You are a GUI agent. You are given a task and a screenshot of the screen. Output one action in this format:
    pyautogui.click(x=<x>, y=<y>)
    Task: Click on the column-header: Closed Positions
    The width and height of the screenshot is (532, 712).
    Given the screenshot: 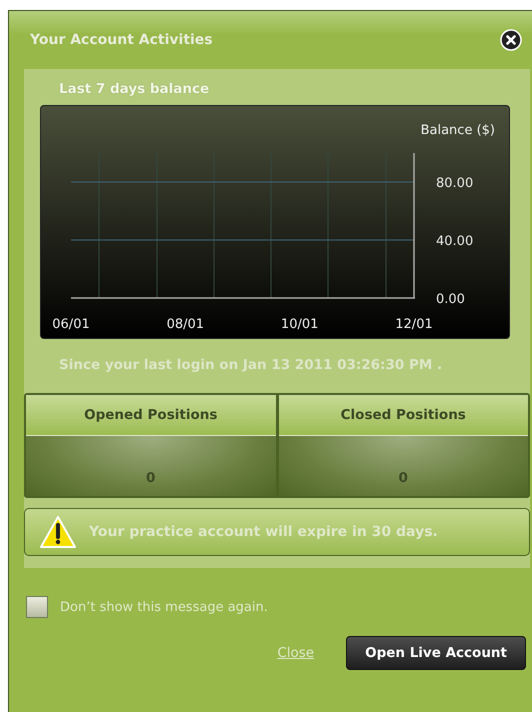 What is the action you would take?
    pyautogui.click(x=403, y=415)
    